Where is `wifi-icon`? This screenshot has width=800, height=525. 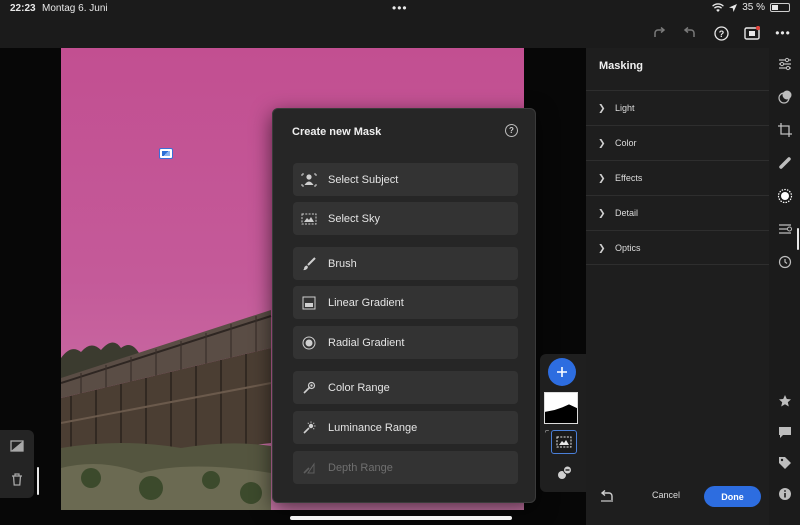 wifi-icon is located at coordinates (718, 7).